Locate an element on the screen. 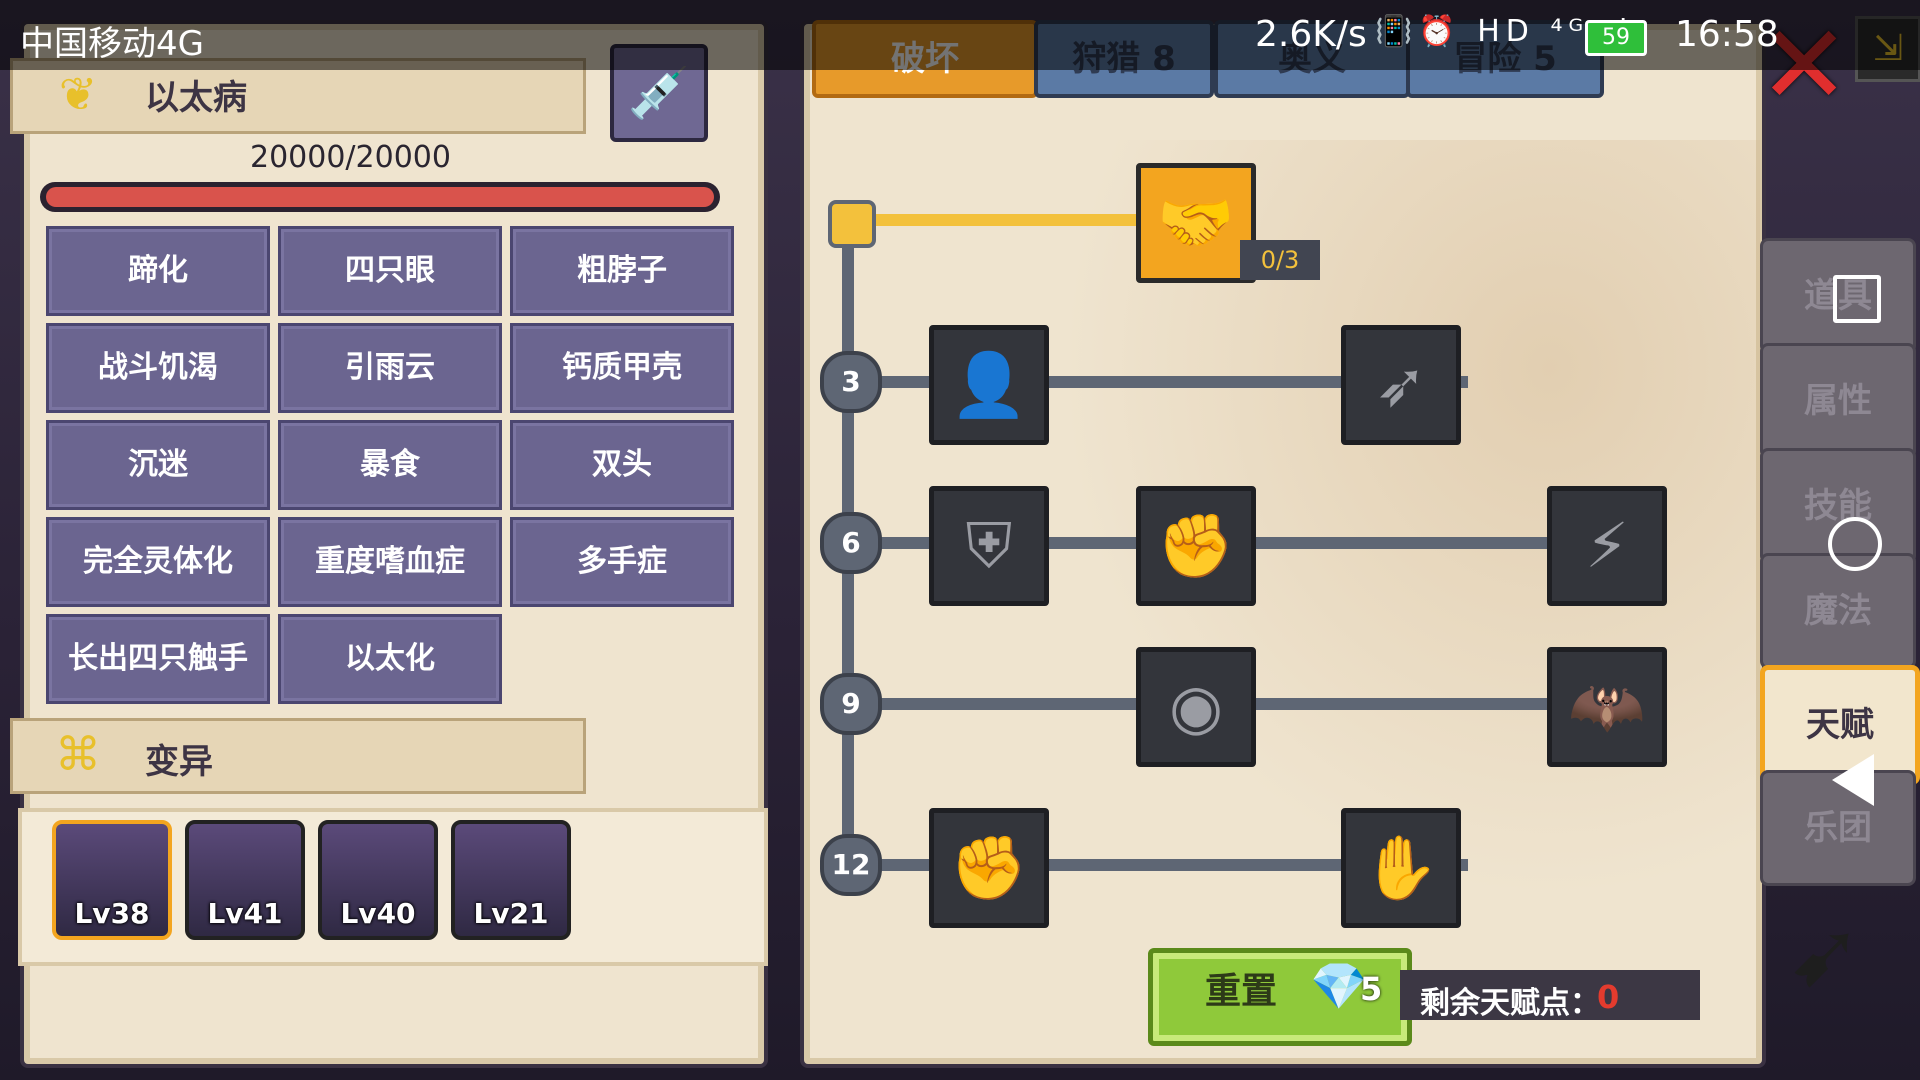 Image resolution: width=1920 pixels, height=1080 pixels. arm-wrestle-icon: 🤝 is located at coordinates (1196, 223).